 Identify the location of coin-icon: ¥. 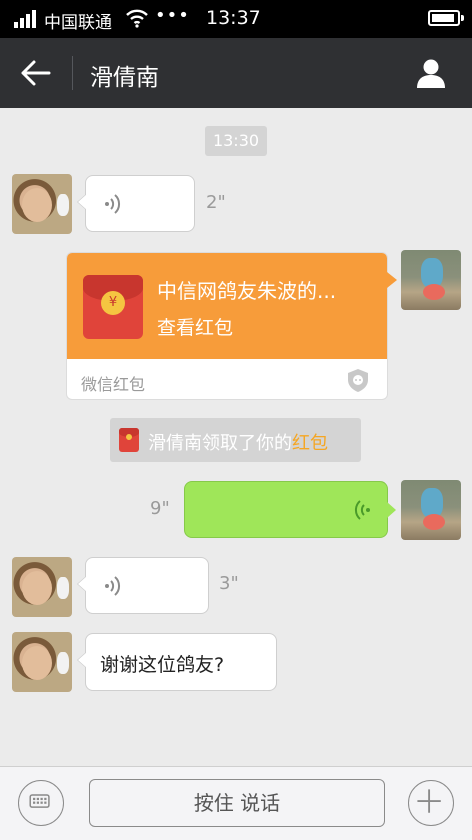
(113, 303).